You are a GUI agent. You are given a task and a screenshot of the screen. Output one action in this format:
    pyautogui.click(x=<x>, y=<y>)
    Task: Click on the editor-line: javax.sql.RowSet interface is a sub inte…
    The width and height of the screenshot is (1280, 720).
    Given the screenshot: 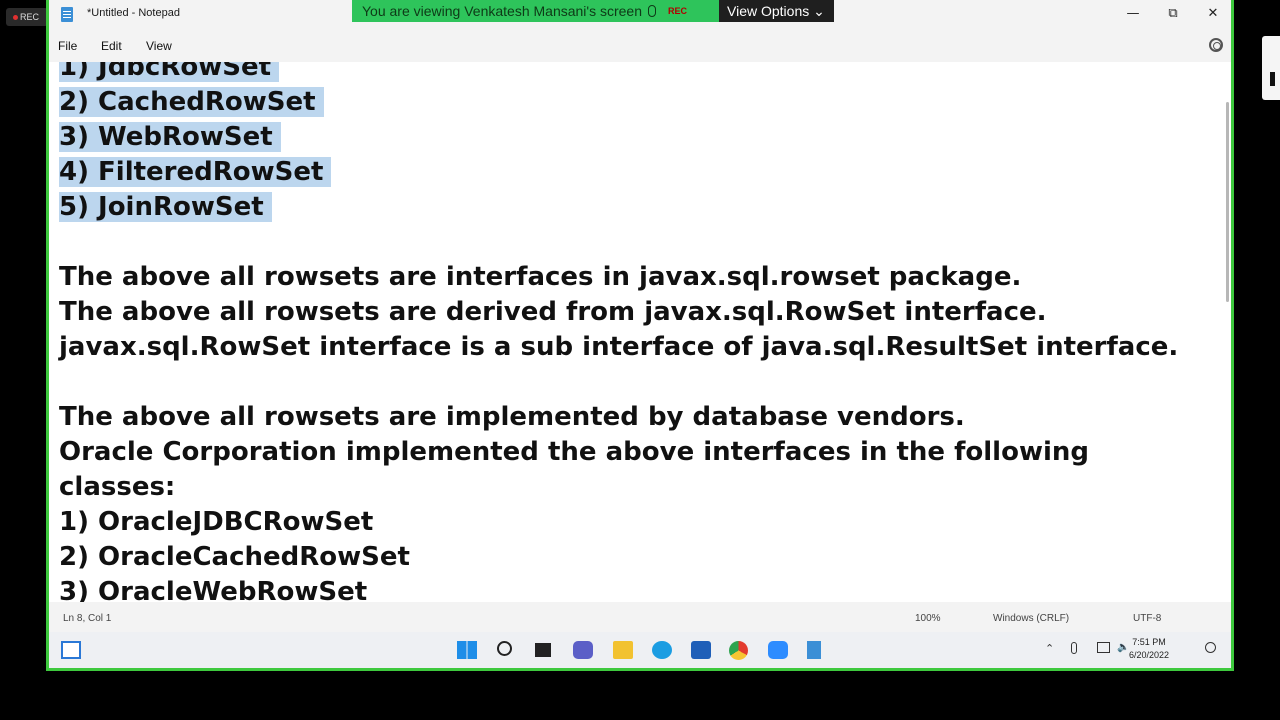 What is the action you would take?
    pyautogui.click(x=618, y=347)
    